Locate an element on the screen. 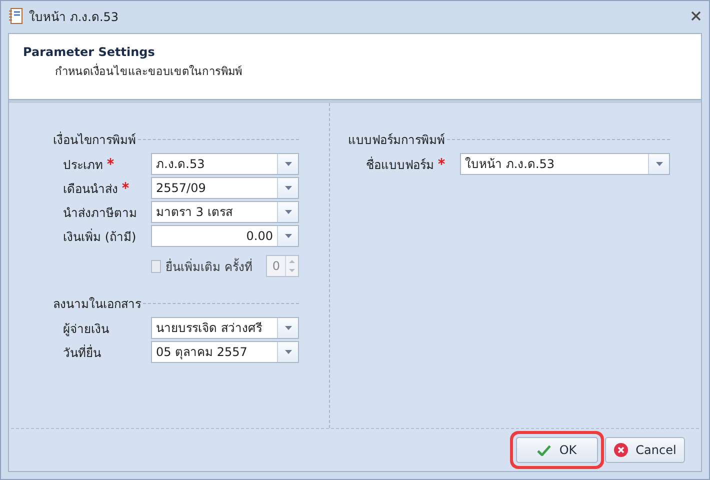 This screenshot has height=480, width=710. cancel-button: Cancel is located at coordinates (645, 450).